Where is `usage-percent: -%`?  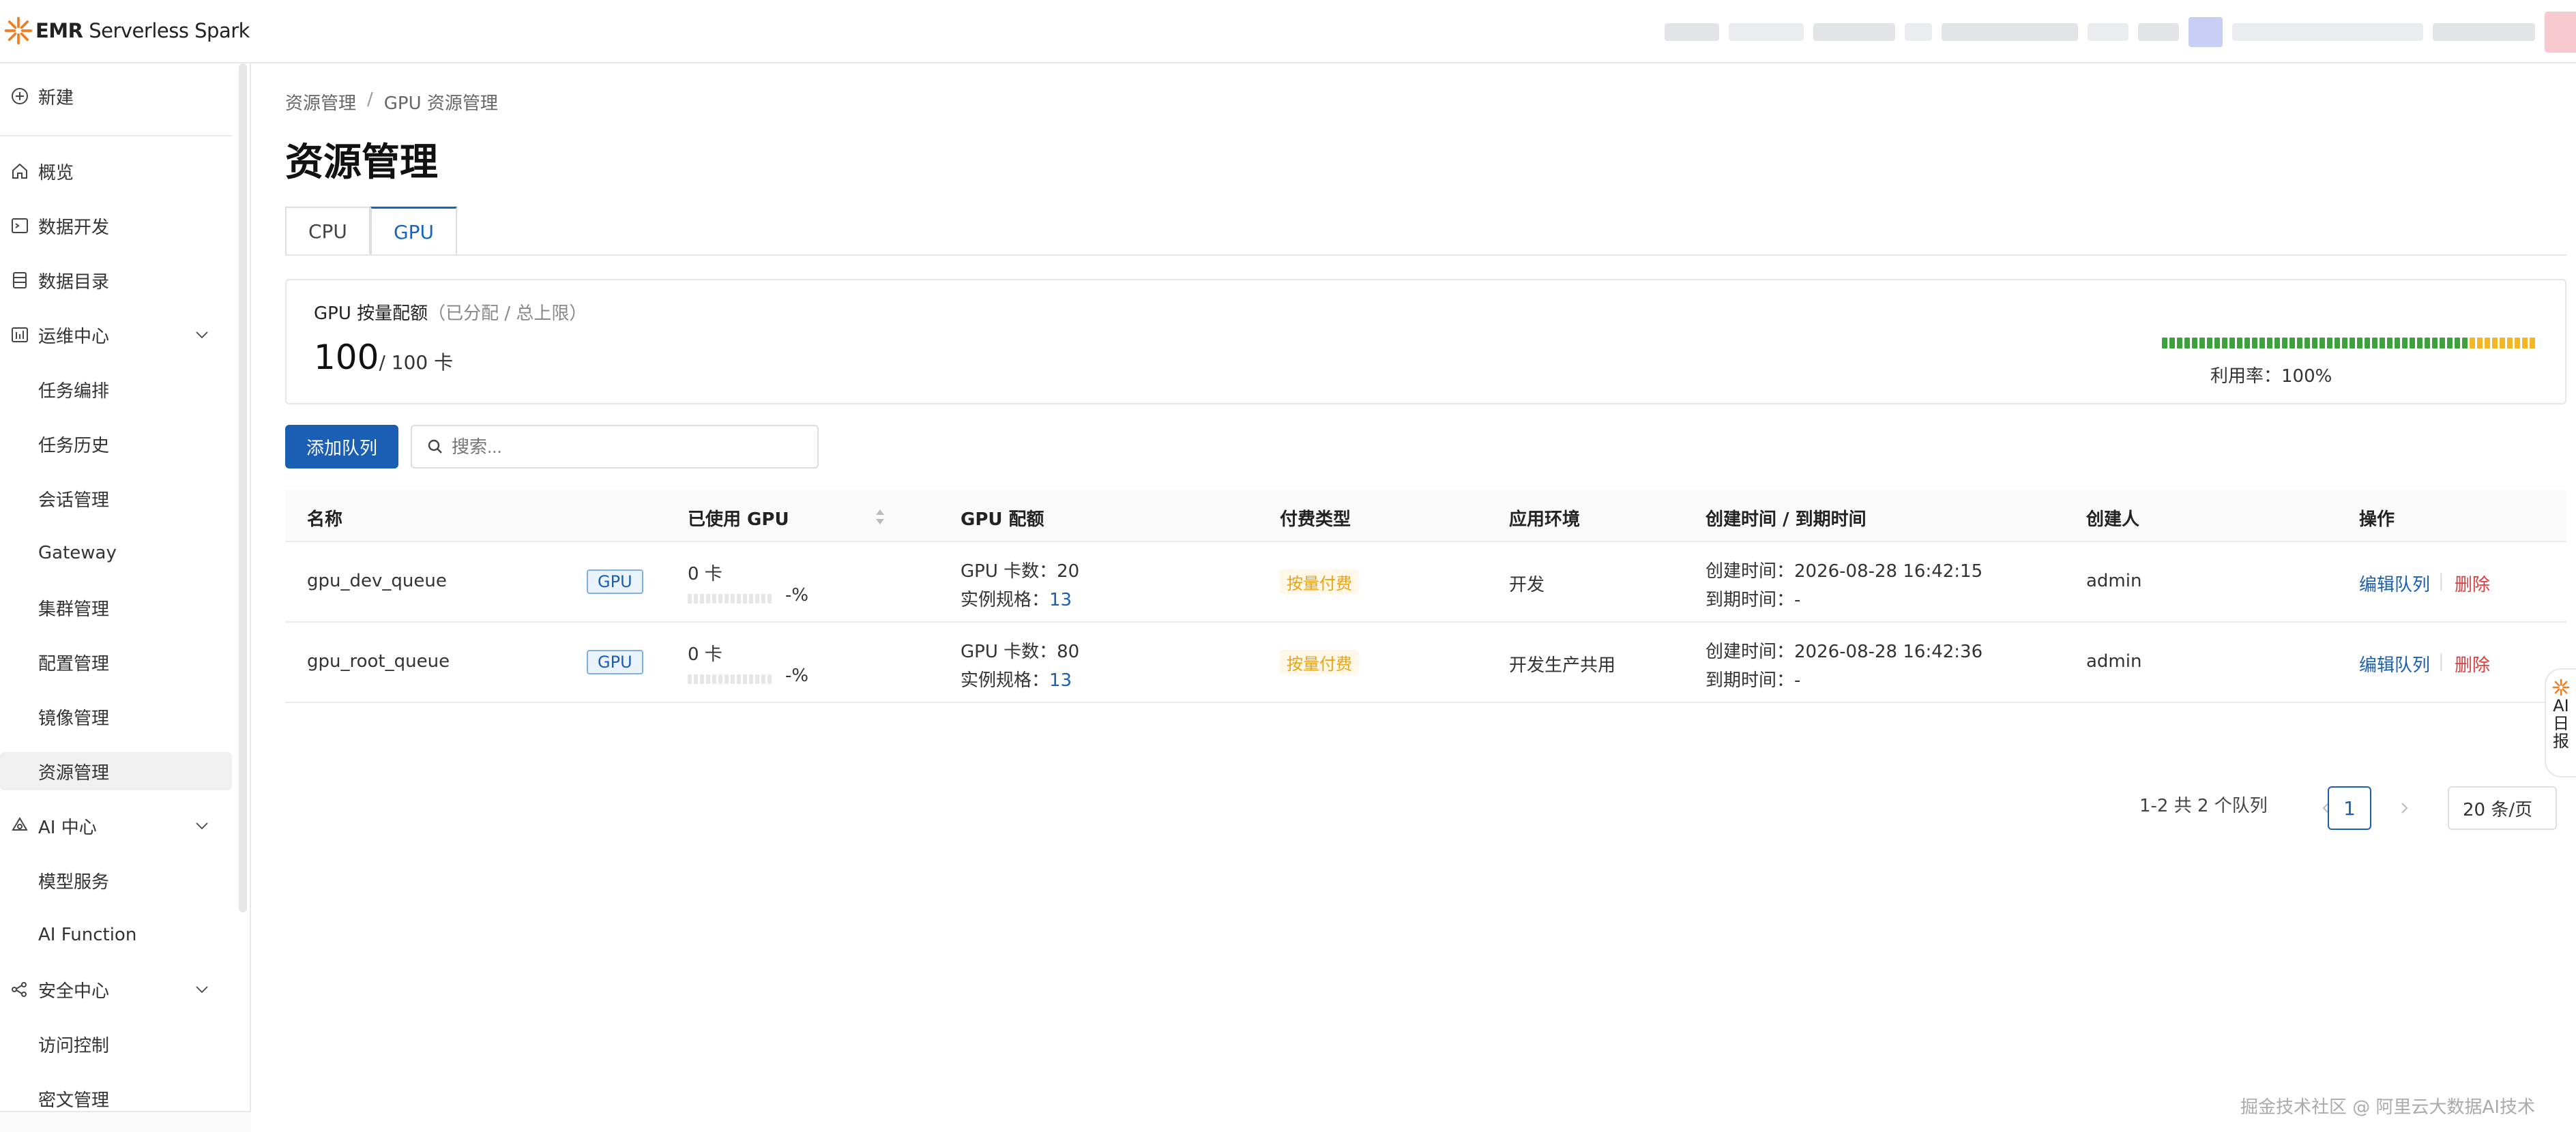
usage-percent: -% is located at coordinates (797, 595).